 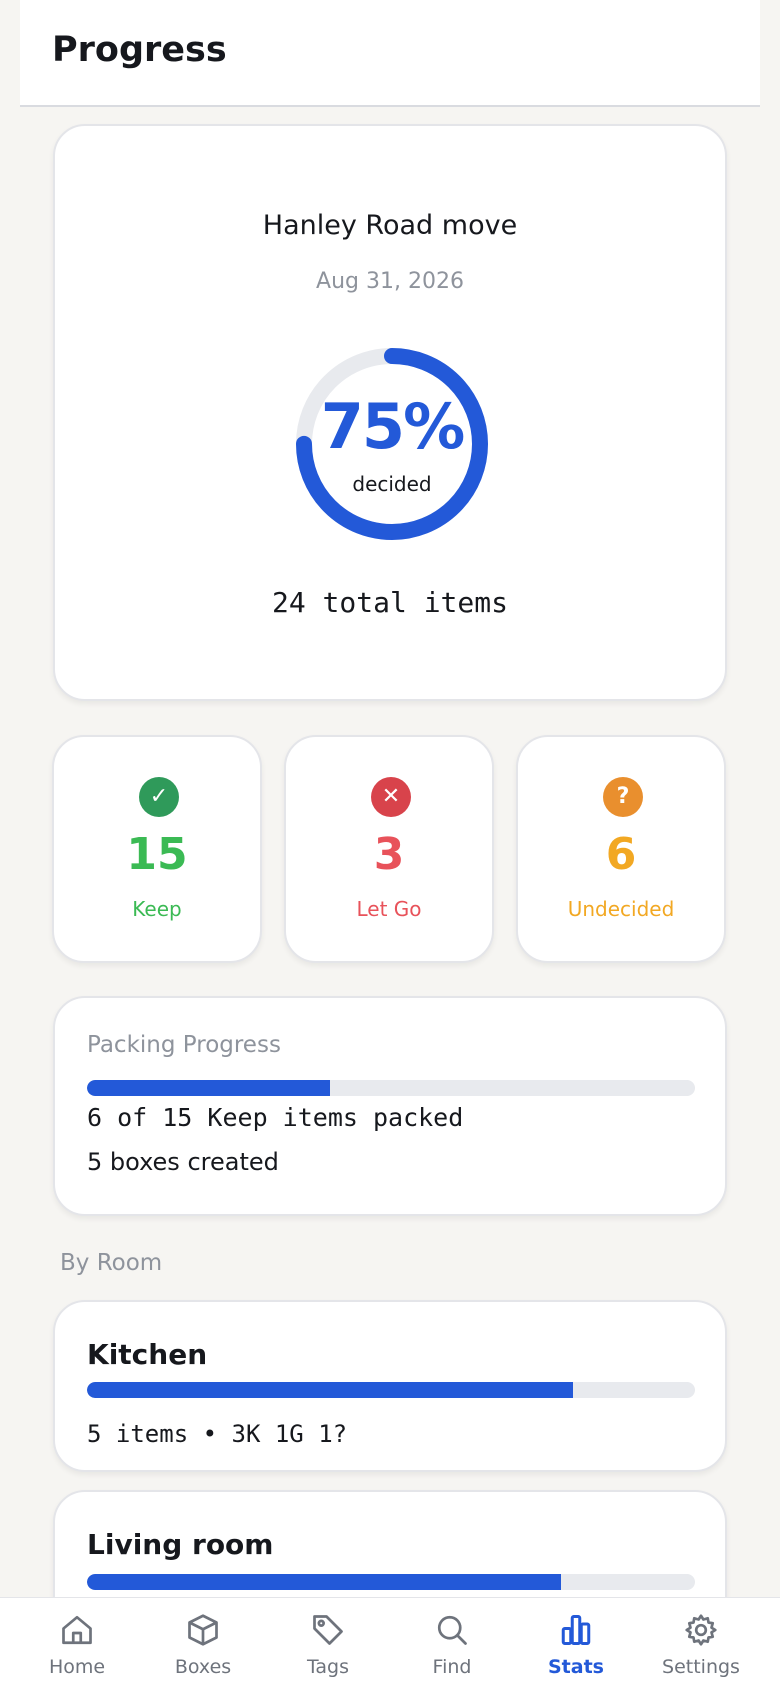 I want to click on room-card-kitchen: Kitchen 5 items • 3K 1G 1?, so click(x=390, y=1386).